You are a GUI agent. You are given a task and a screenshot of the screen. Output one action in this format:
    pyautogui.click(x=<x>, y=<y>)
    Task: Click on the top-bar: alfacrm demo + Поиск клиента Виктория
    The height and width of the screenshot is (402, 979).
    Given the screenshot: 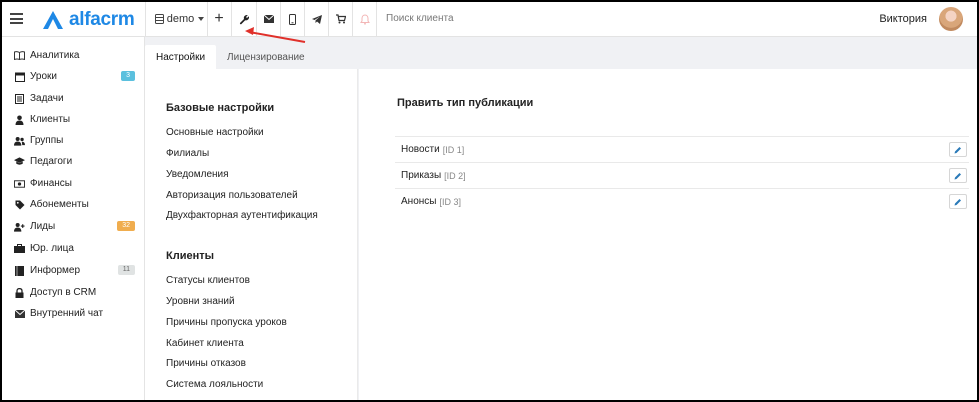 What is the action you would take?
    pyautogui.click(x=489, y=19)
    